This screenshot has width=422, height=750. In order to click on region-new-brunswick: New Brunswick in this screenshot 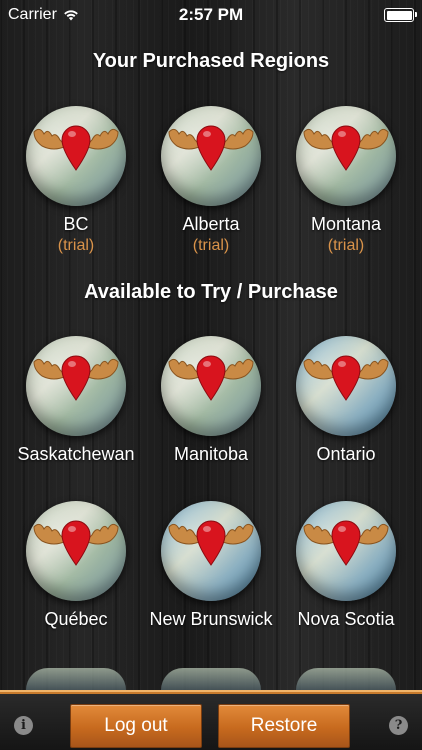, I will do `click(211, 565)`.